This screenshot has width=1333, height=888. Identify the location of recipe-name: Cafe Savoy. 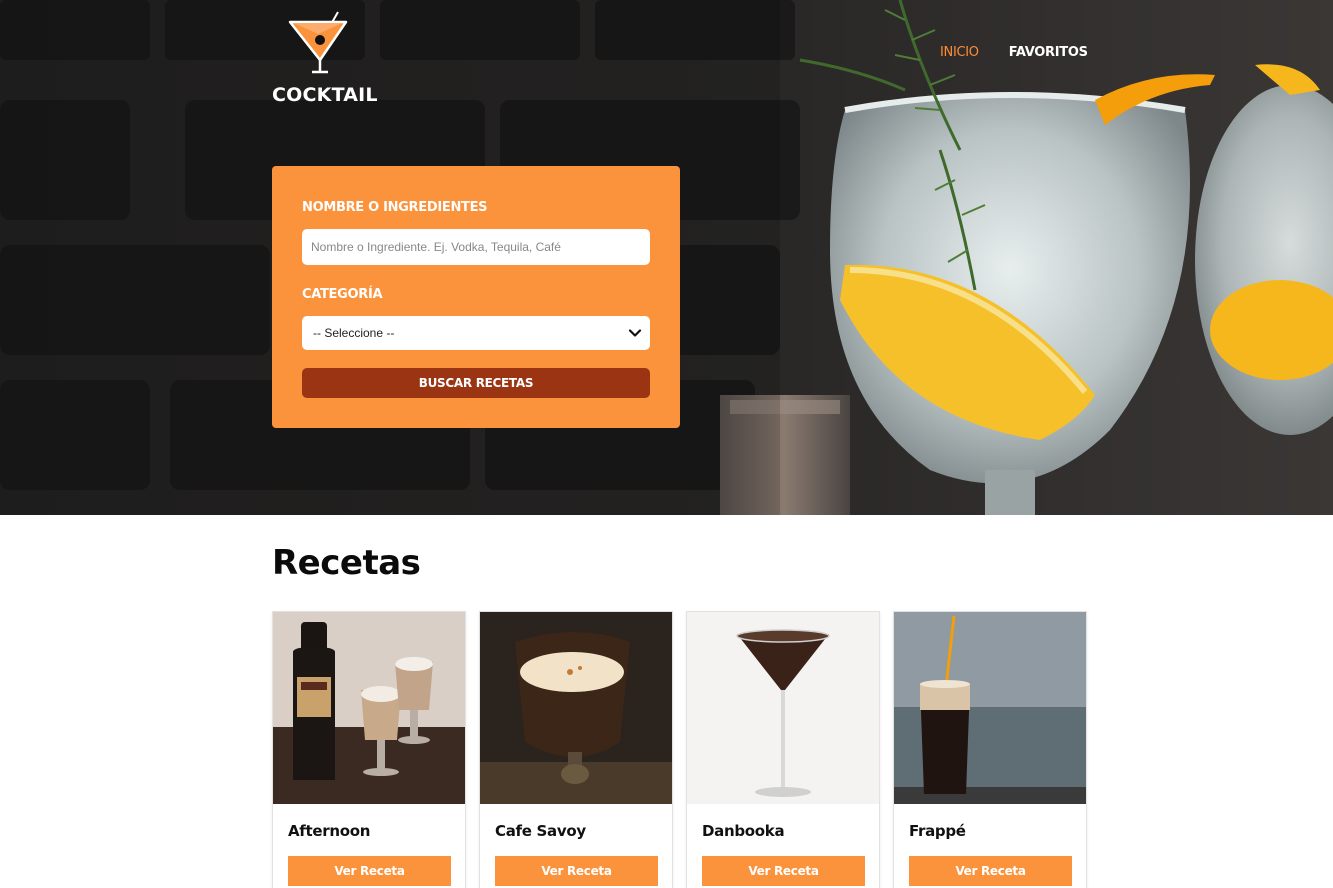
(540, 831).